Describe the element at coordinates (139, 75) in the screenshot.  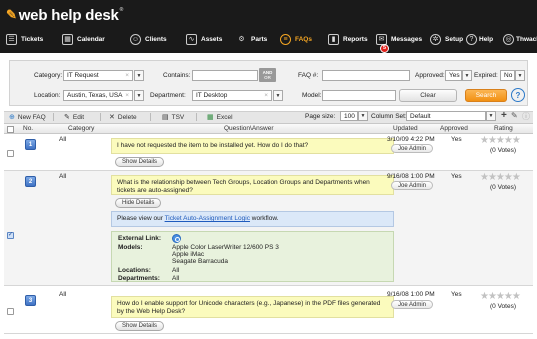
I see `category-dropdown-icon: ▼` at that location.